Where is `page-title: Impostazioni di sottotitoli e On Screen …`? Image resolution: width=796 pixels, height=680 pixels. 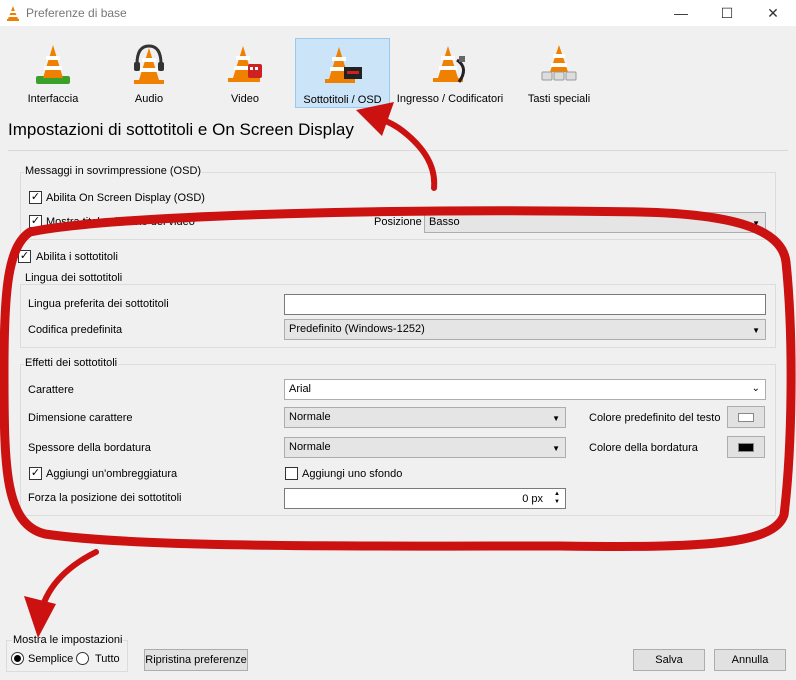 page-title: Impostazioni di sottotitoli e On Screen … is located at coordinates (181, 129).